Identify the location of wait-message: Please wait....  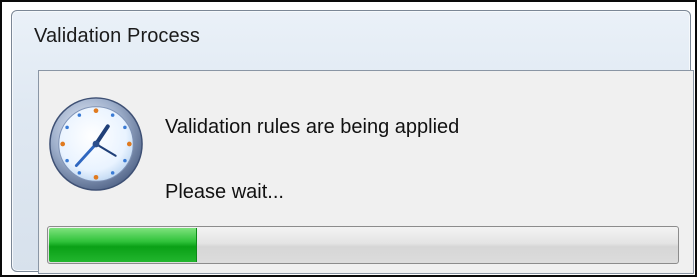
(224, 192).